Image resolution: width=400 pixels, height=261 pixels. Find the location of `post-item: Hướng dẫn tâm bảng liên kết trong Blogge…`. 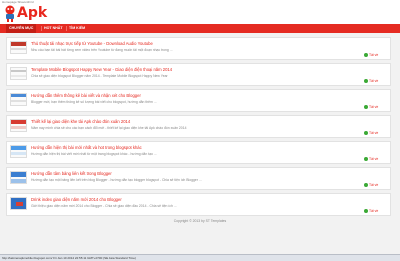

post-item: Hướng dẫn tâm bảng liên kết trong Blogge… is located at coordinates (198, 178).